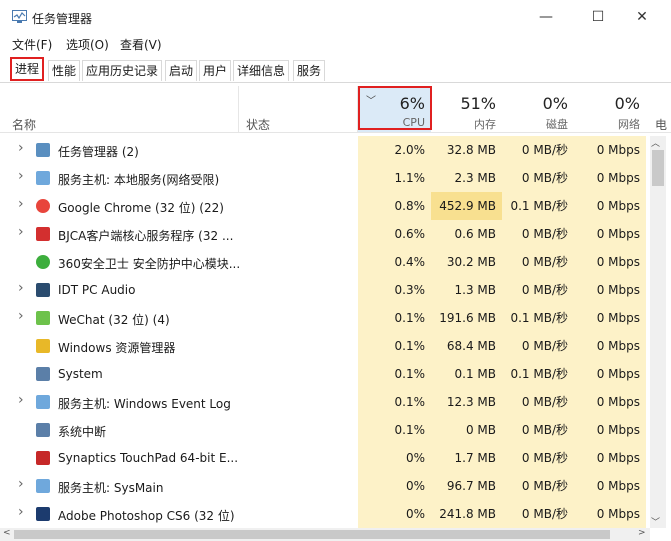  What do you see at coordinates (335, 109) in the screenshot?
I see `table-header: 名称 状态 ﹀ 6% CPU 51% 内存 0% 磁盘 0% 网络 电` at bounding box center [335, 109].